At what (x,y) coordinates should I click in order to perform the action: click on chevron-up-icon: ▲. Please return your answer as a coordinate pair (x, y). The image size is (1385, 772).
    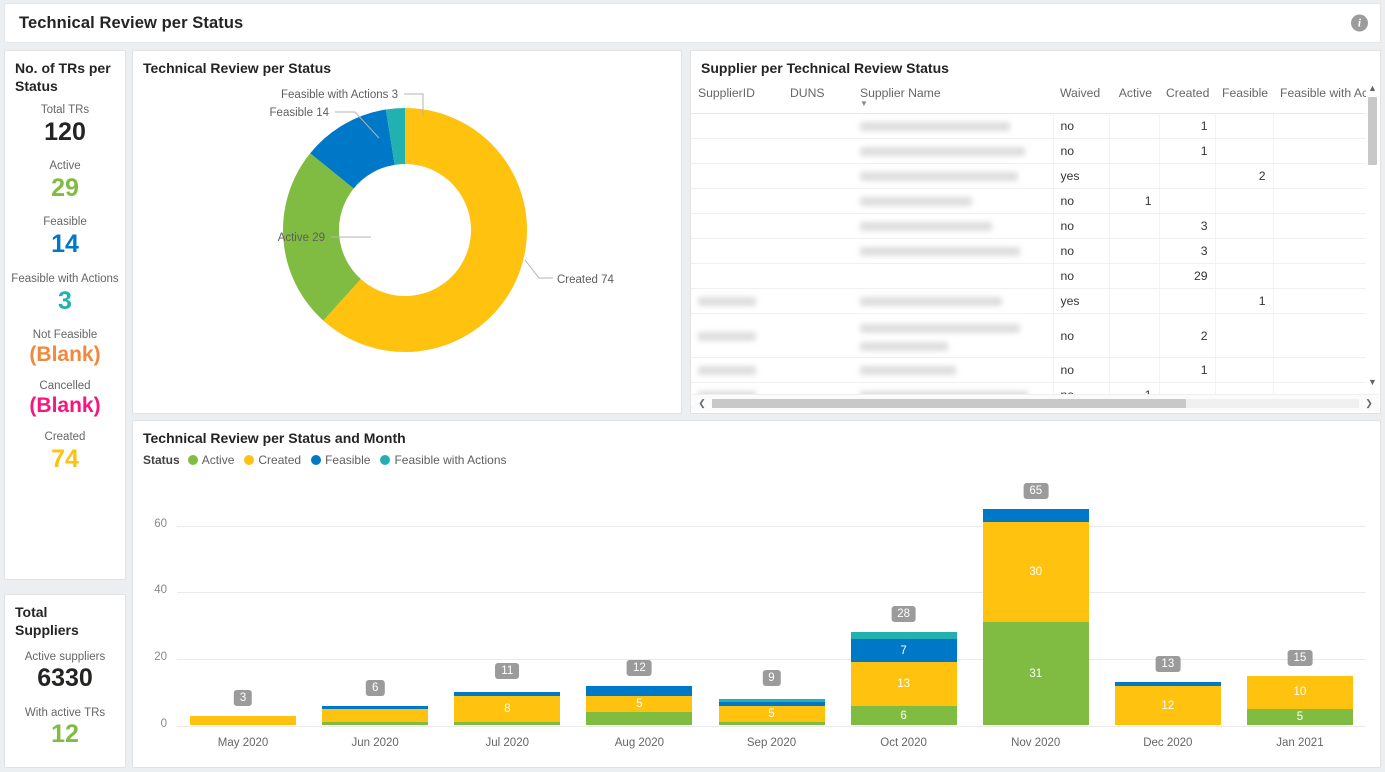
    Looking at the image, I should click on (1372, 88).